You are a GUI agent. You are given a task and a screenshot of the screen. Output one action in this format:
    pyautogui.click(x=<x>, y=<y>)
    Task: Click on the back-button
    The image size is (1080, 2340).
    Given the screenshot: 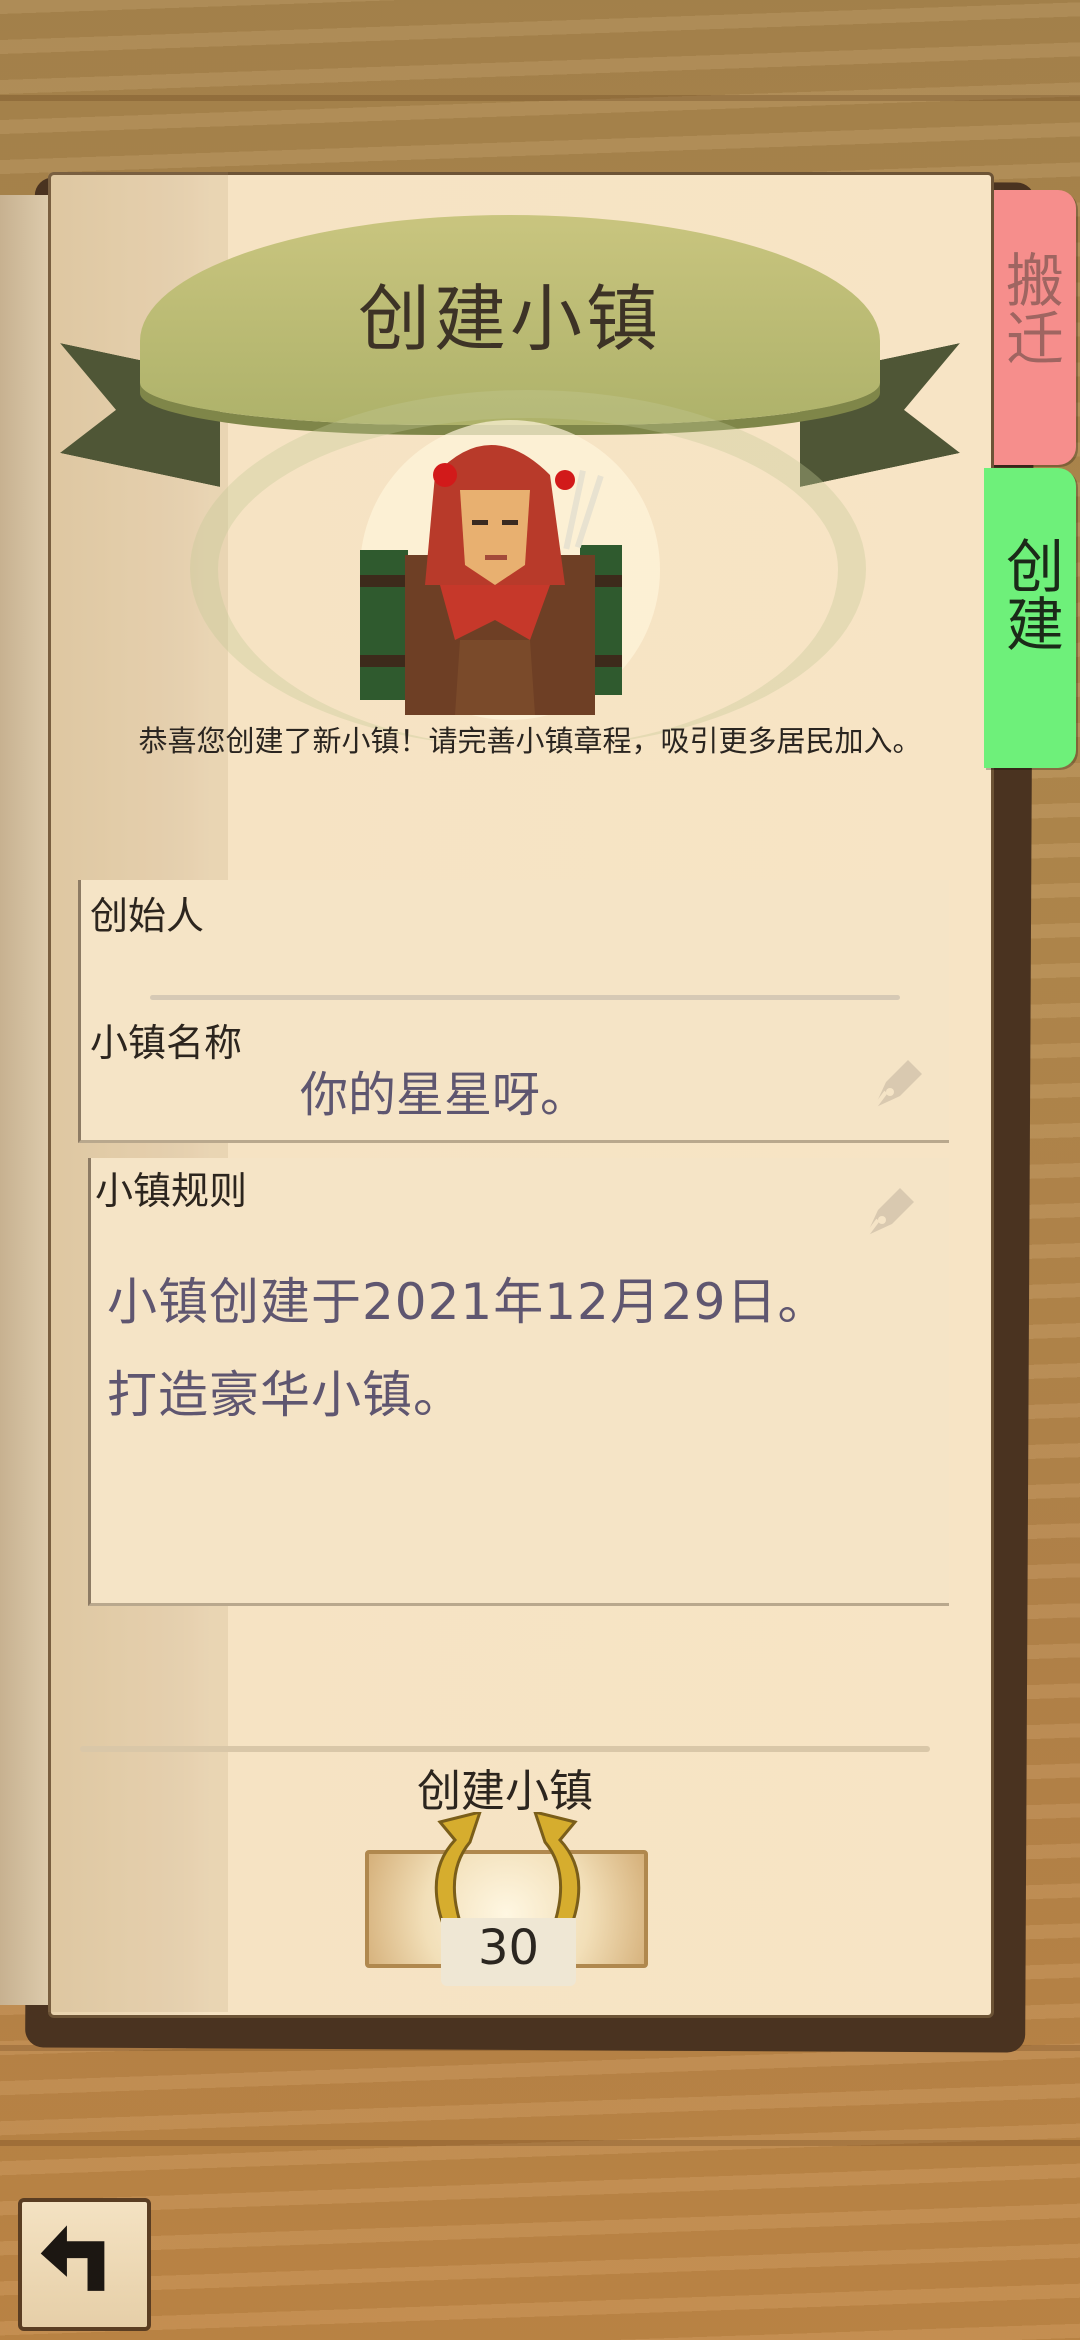 What is the action you would take?
    pyautogui.click(x=84, y=2264)
    